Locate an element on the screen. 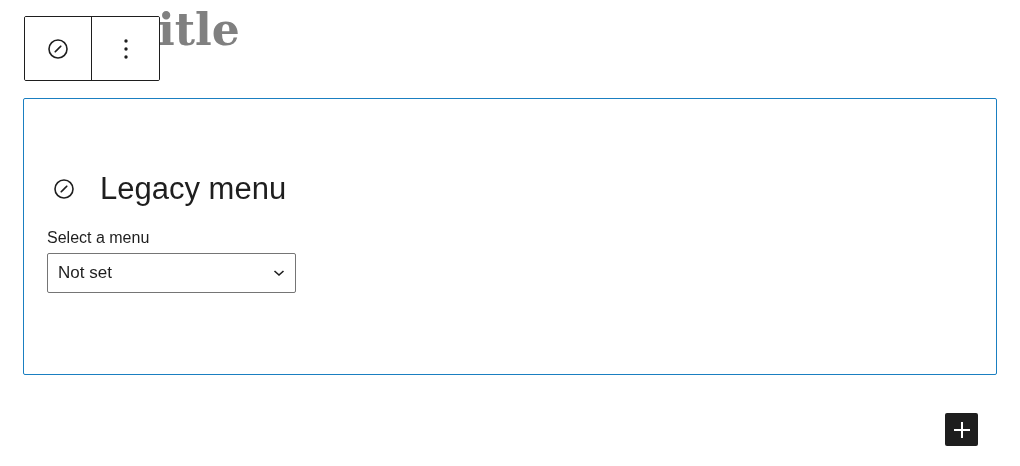 The width and height of the screenshot is (1020, 466). plus-icon is located at coordinates (961, 429).